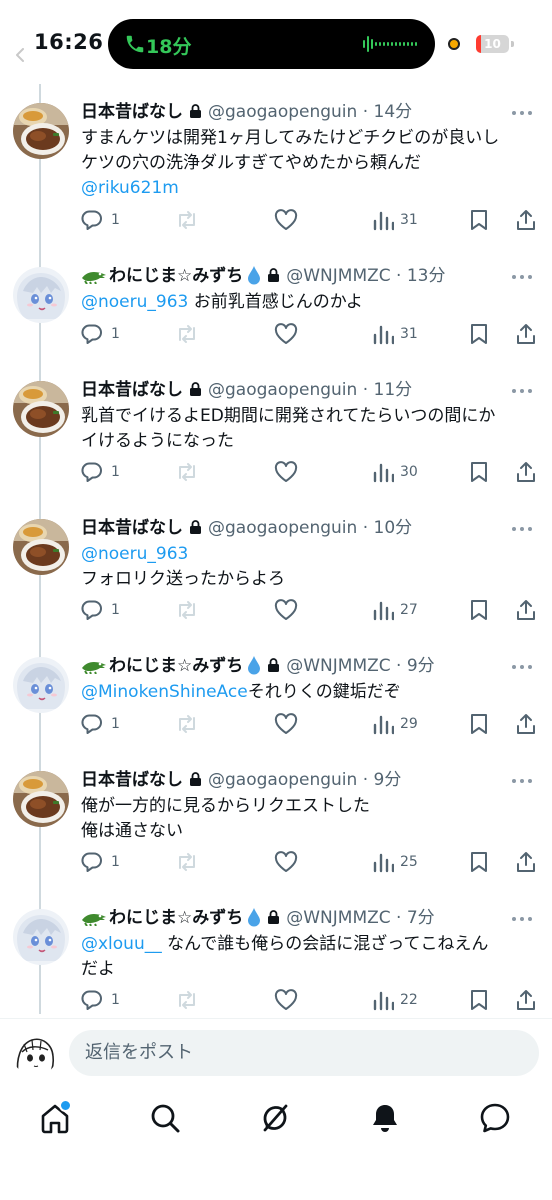 Image resolution: width=552 pixels, height=1200 pixels. I want to click on views-button: 30, so click(402, 473).